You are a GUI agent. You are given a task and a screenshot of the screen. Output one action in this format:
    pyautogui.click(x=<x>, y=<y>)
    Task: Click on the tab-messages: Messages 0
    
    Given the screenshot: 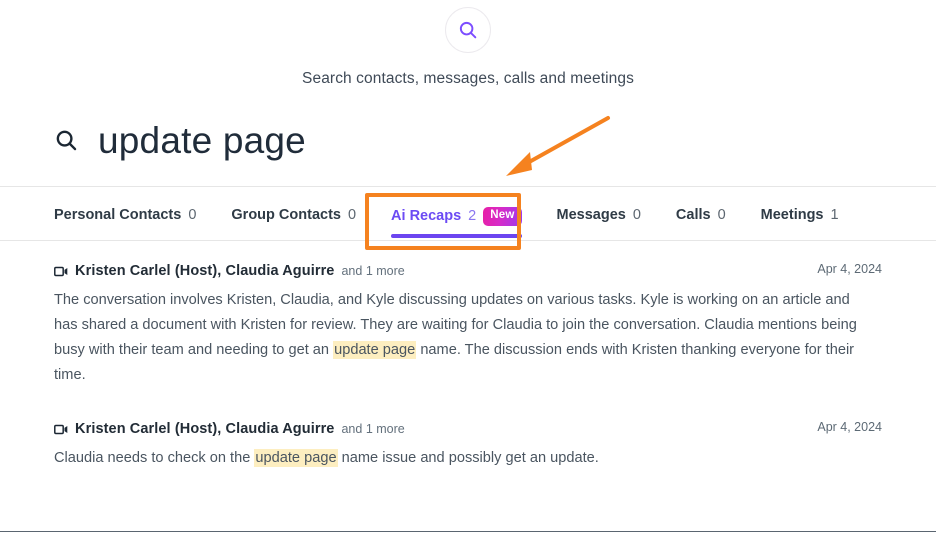 What is the action you would take?
    pyautogui.click(x=599, y=211)
    